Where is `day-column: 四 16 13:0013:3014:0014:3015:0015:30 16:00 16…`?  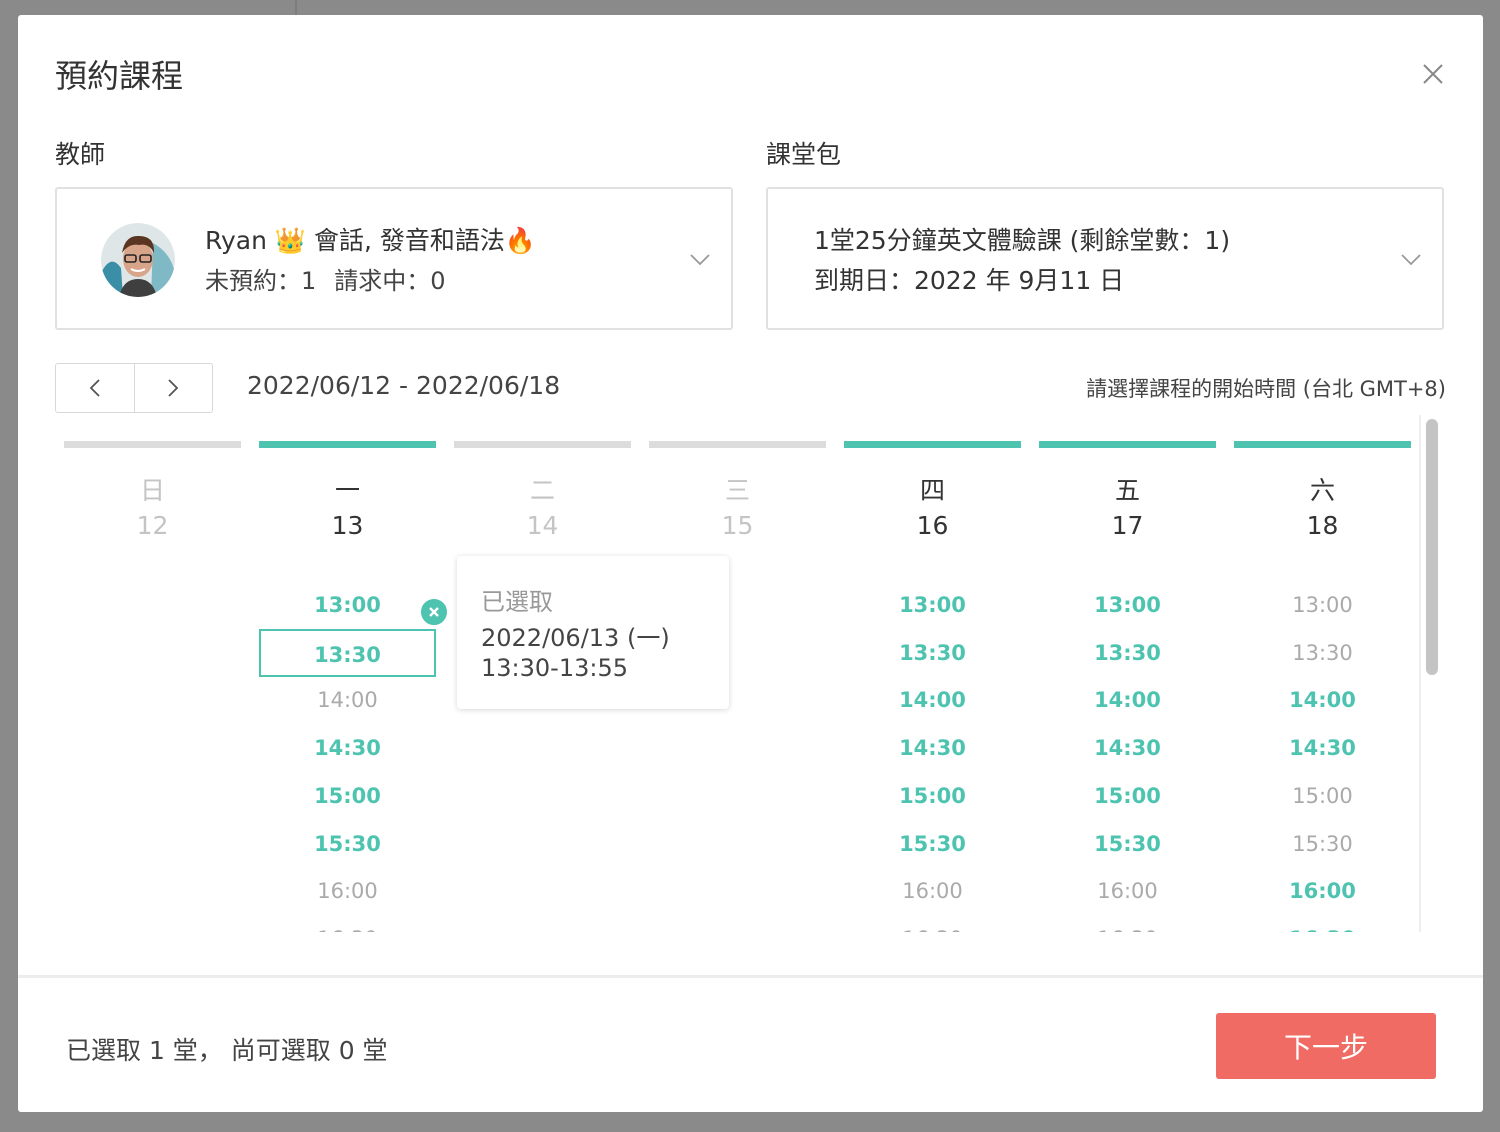
day-column: 四 16 13:0013:3014:0014:3015:0015:30 16:00 16… is located at coordinates (932, 683).